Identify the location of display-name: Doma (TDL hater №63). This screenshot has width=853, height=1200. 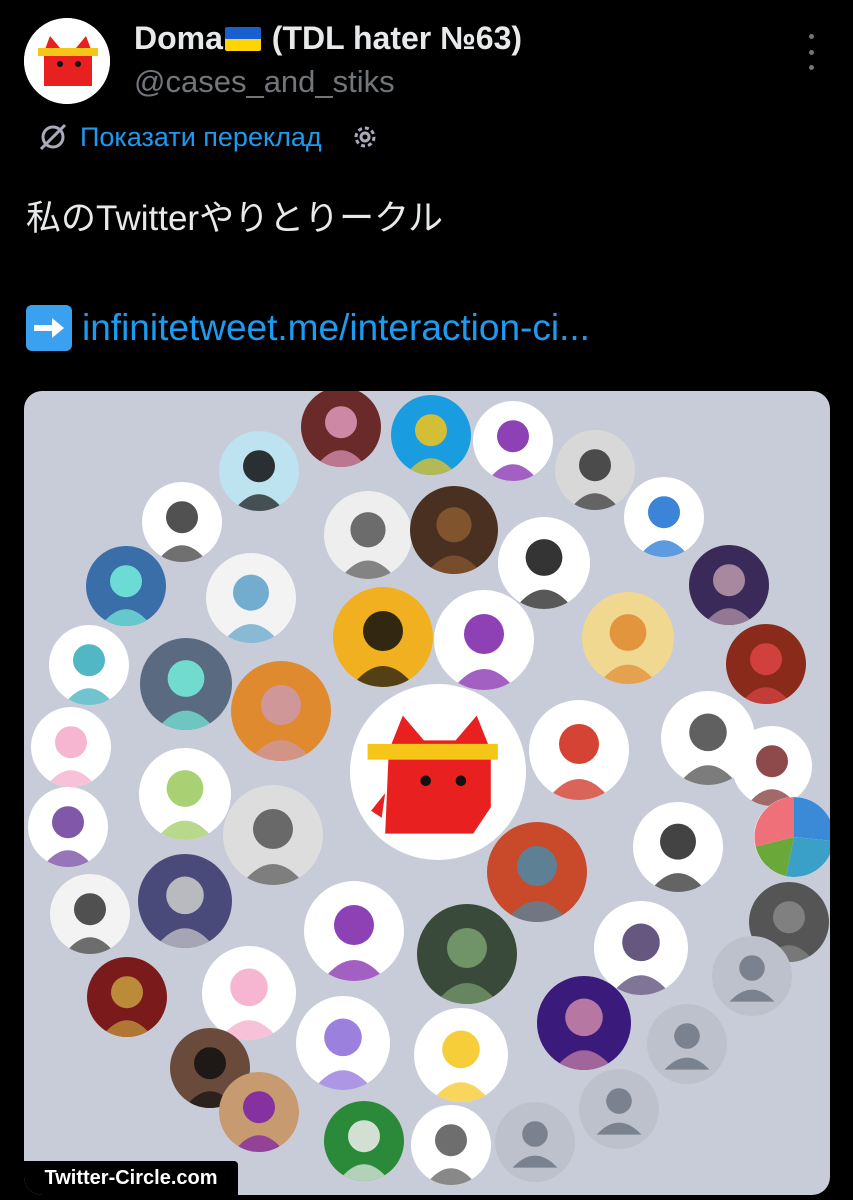
(328, 38).